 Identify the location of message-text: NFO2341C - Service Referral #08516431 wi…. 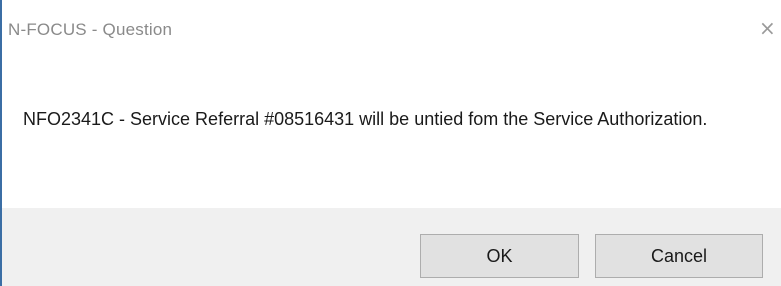
(365, 119).